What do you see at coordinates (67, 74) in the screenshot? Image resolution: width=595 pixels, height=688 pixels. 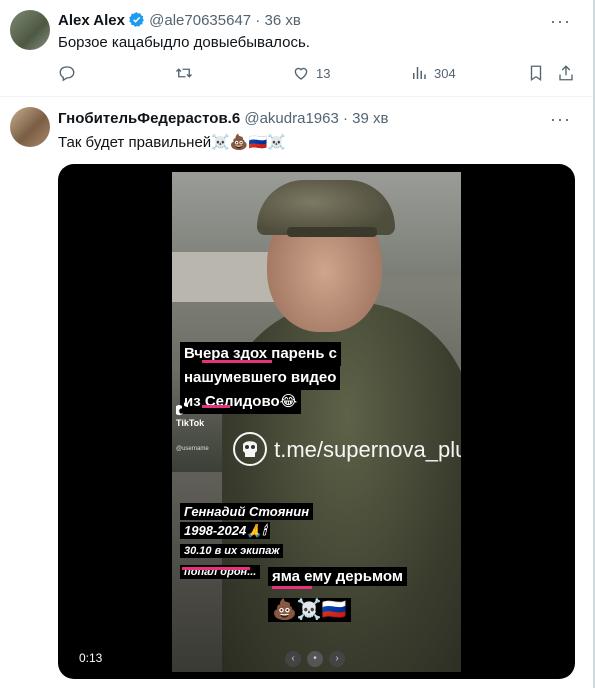 I see `reply-icon` at bounding box center [67, 74].